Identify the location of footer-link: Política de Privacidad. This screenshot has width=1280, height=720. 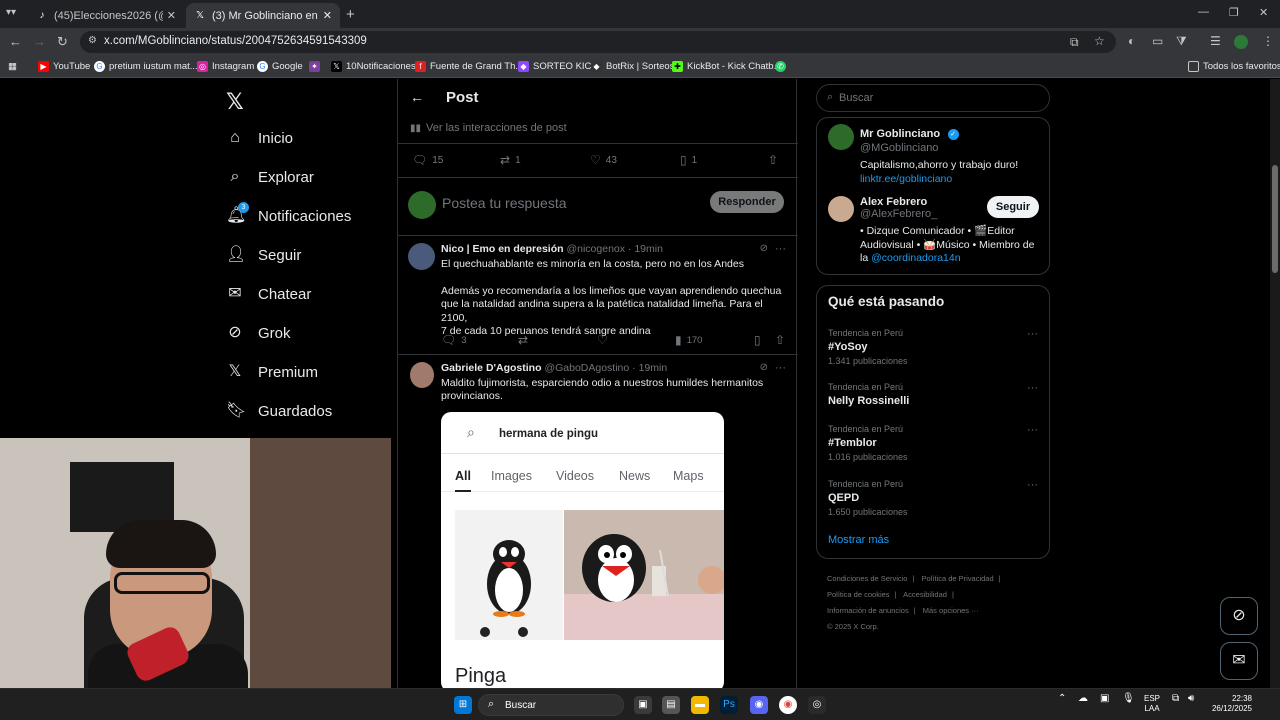
(958, 578).